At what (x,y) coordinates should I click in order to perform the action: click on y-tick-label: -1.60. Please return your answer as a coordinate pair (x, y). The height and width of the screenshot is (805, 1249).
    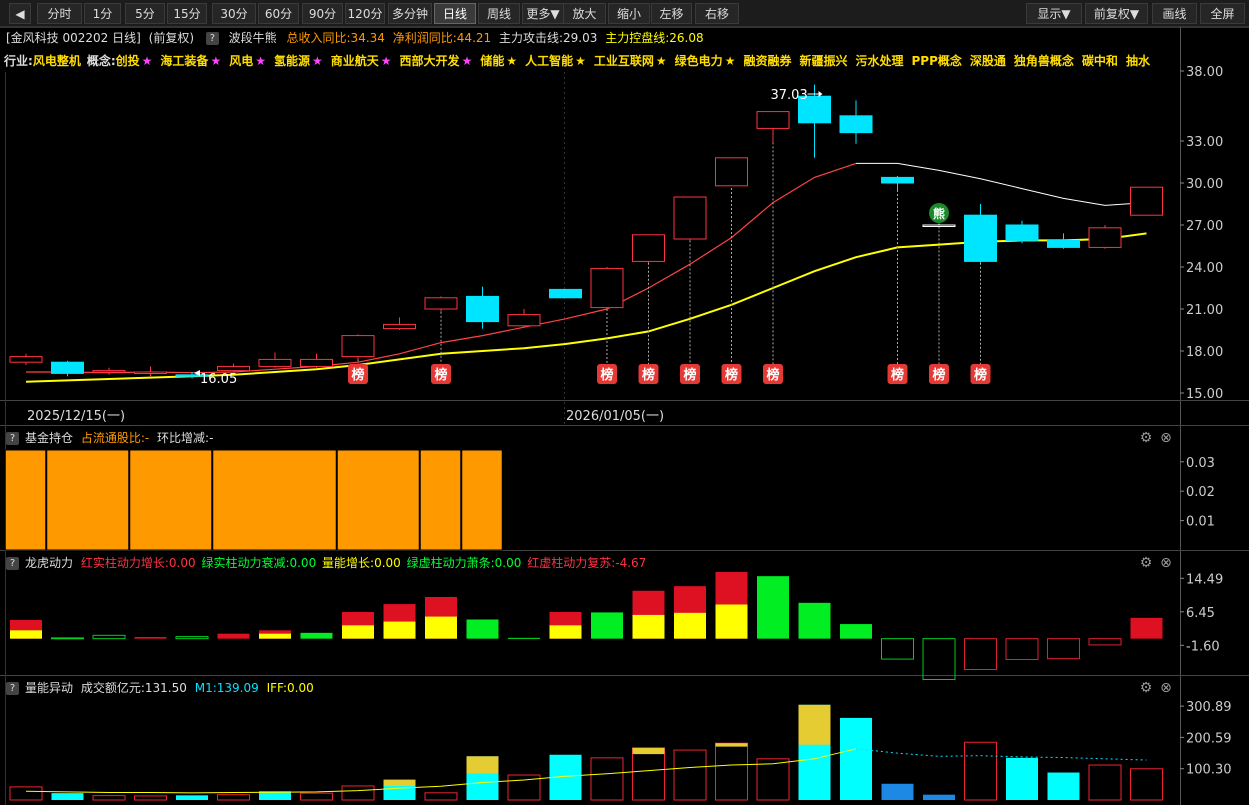
    Looking at the image, I should click on (1203, 646).